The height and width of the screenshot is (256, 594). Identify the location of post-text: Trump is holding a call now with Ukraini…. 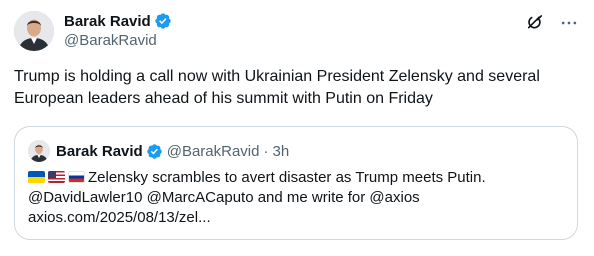
(277, 87).